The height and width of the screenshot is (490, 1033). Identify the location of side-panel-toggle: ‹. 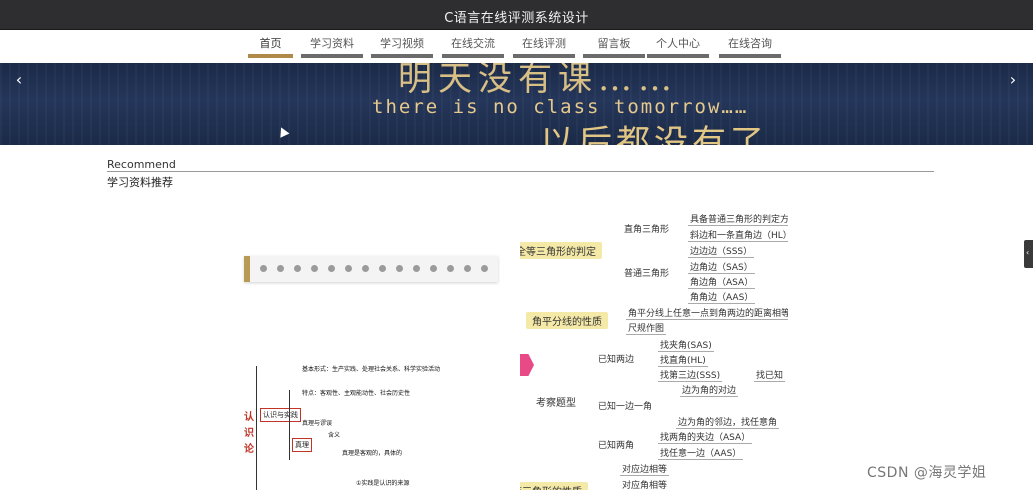
(1028, 254).